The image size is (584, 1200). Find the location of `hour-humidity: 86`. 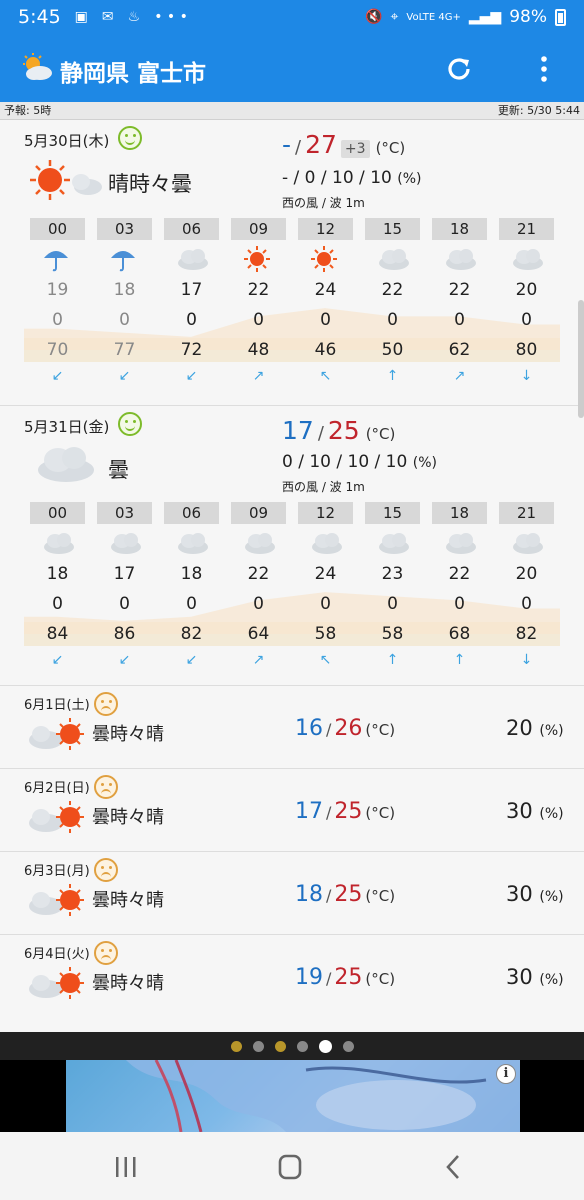

hour-humidity: 86 is located at coordinates (124, 634).